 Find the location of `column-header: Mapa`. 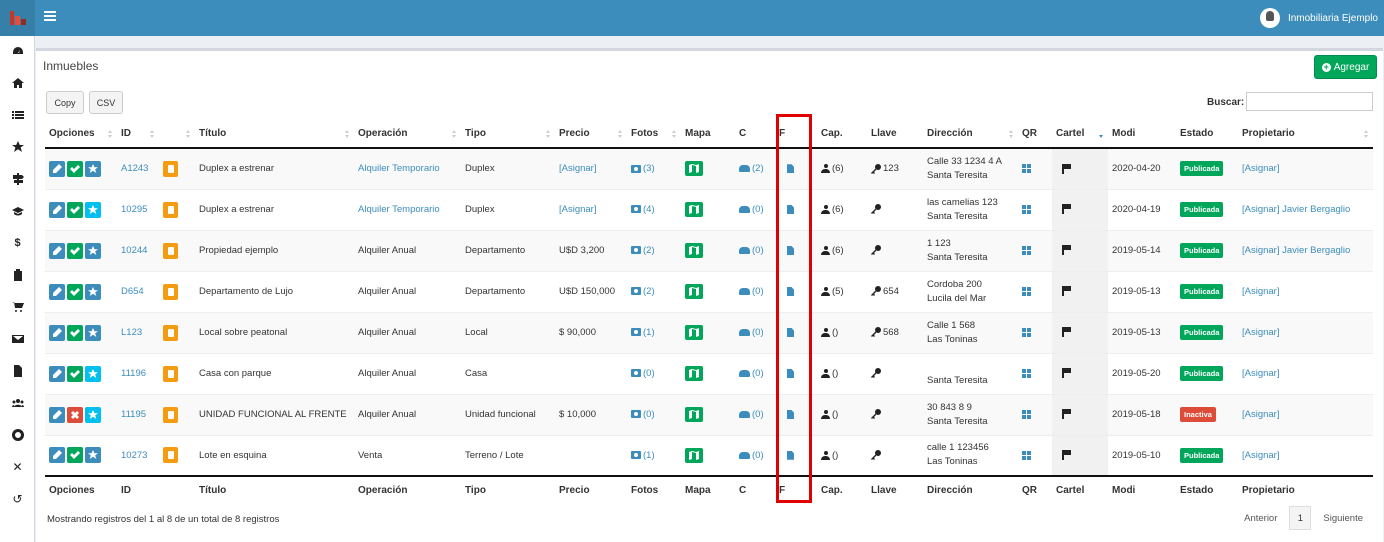

column-header: Mapa is located at coordinates (708, 134).